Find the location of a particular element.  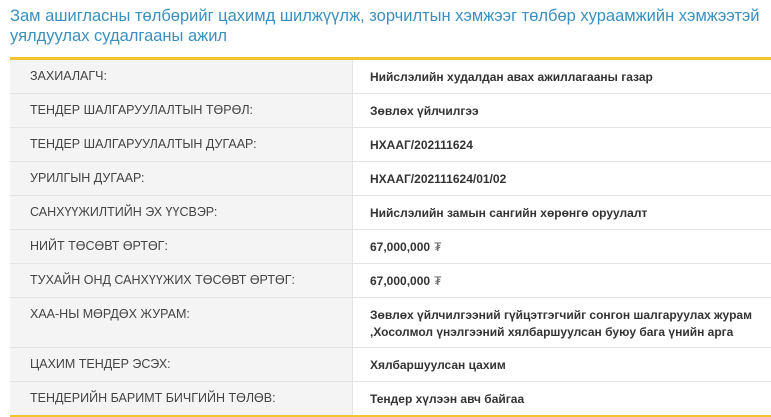

row-label: ХАА-НЫ МӨРДӨХ ЖУРАМ: is located at coordinates (181, 322).